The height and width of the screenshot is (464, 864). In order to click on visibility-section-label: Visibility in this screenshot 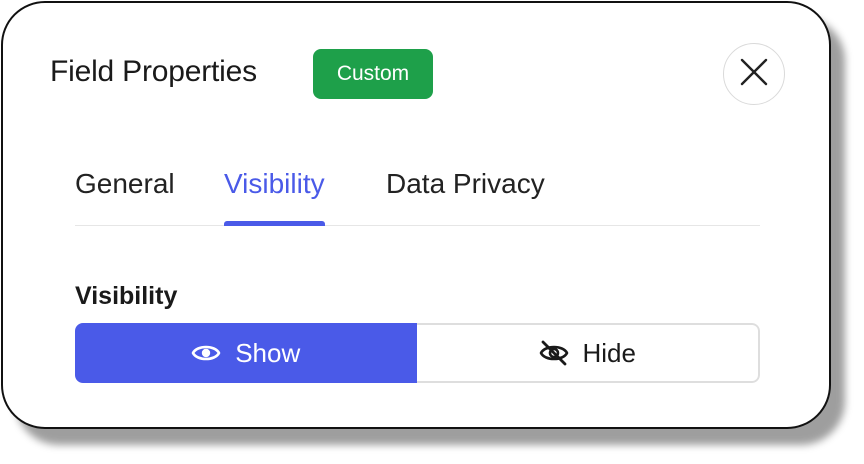, I will do `click(126, 296)`.